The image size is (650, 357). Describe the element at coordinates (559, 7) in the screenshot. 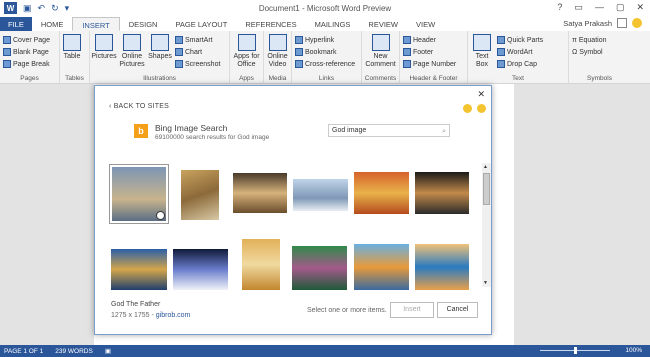

I see `help-button: ?` at that location.